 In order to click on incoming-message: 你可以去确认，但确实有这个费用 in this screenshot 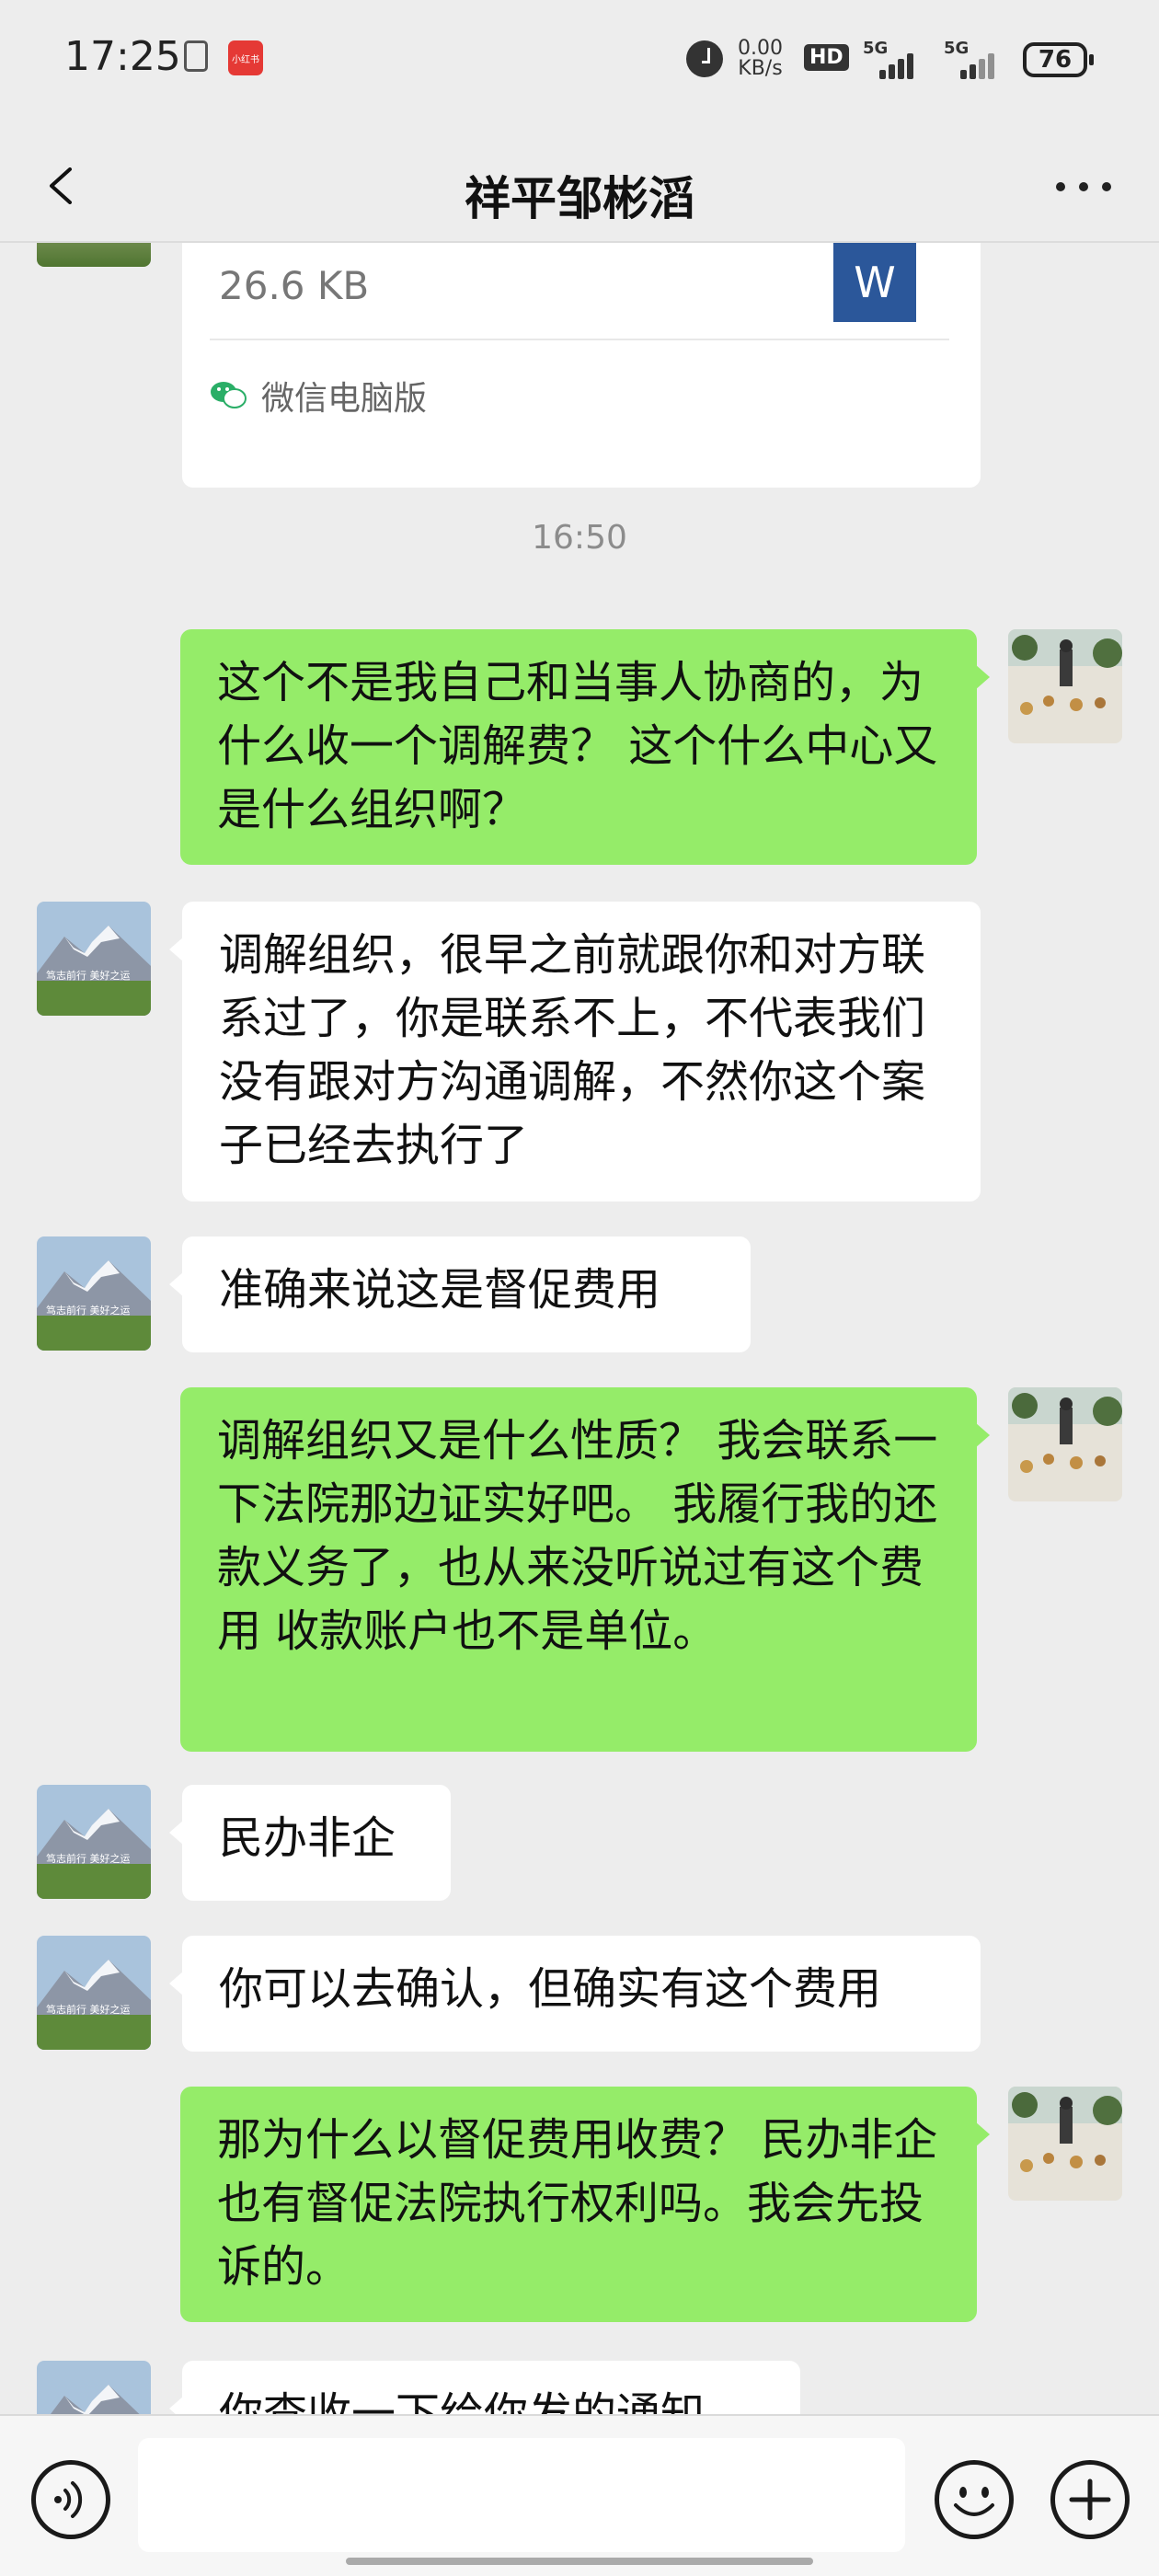, I will do `click(575, 1994)`.